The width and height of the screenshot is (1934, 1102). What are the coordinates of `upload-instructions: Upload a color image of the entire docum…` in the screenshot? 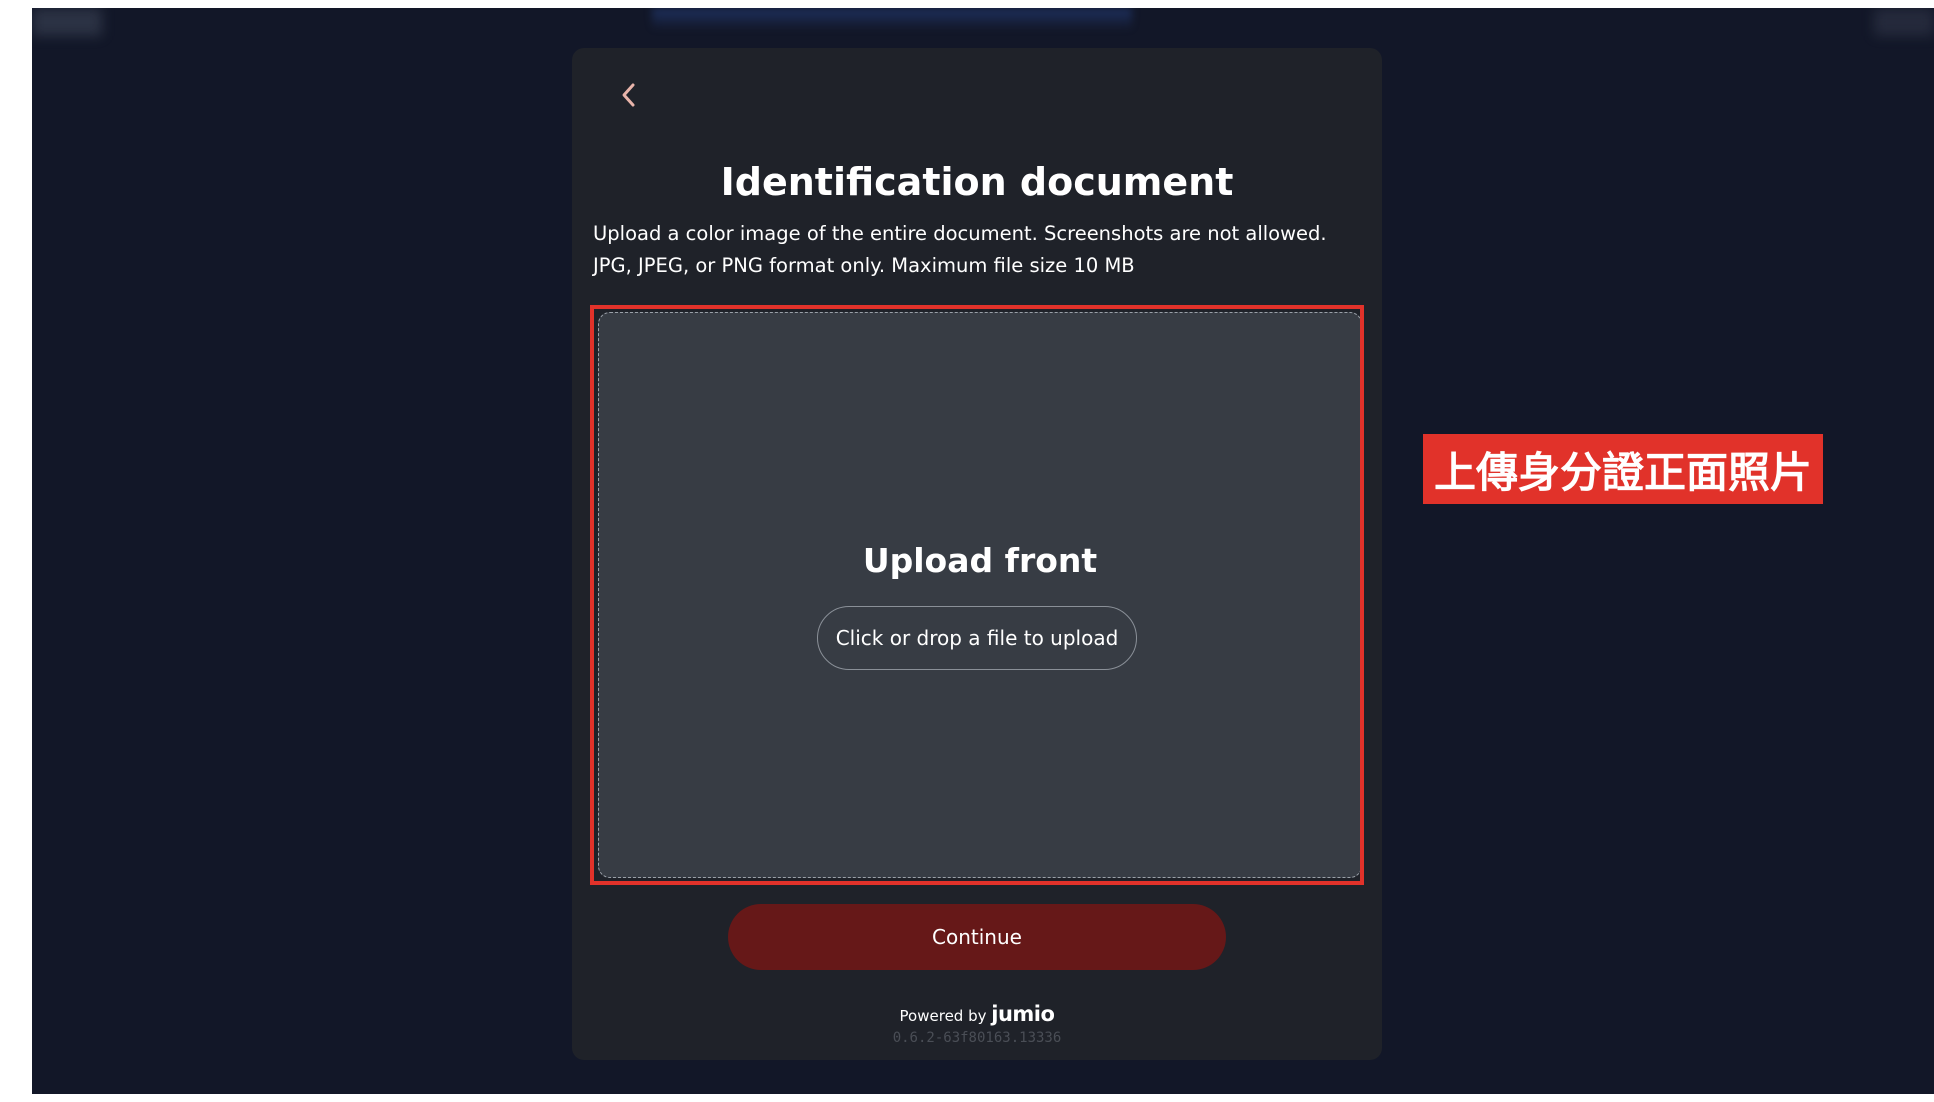 It's located at (978, 250).